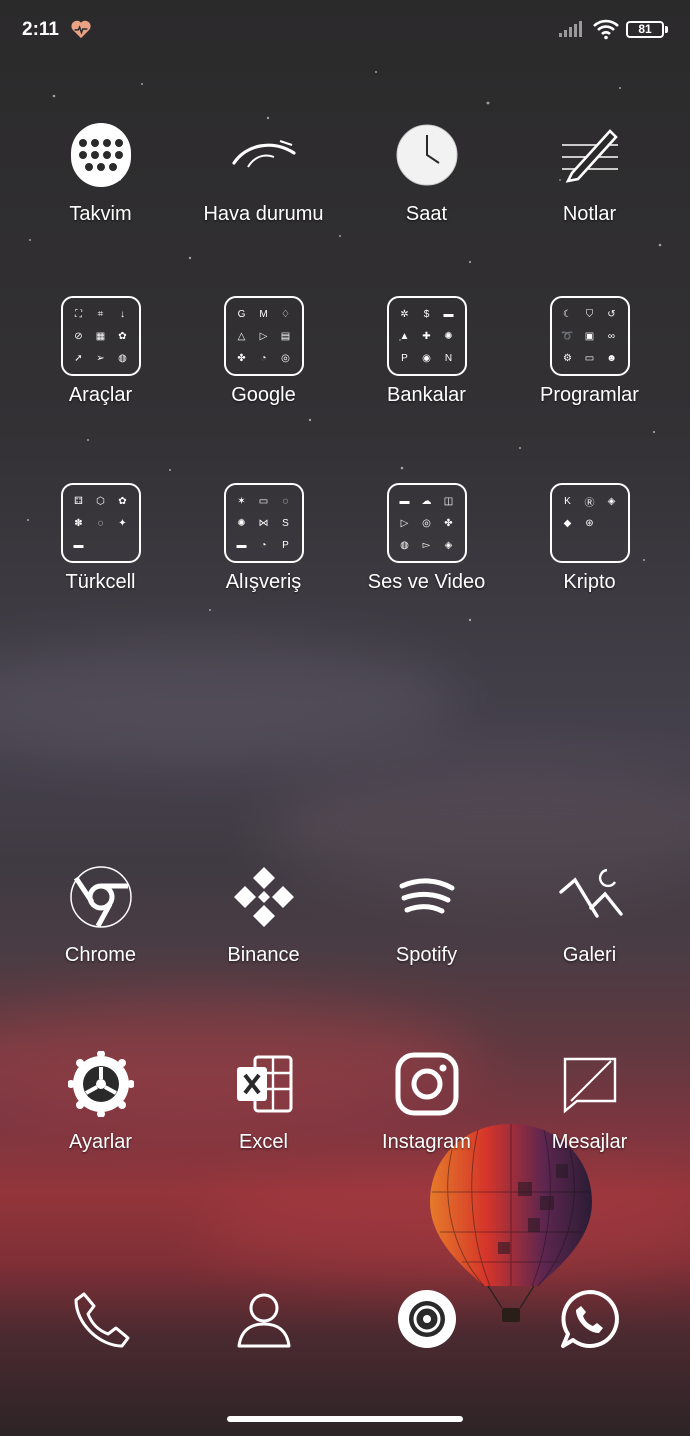 The image size is (690, 1436). Describe the element at coordinates (426, 896) in the screenshot. I see `spotify-icon` at that location.